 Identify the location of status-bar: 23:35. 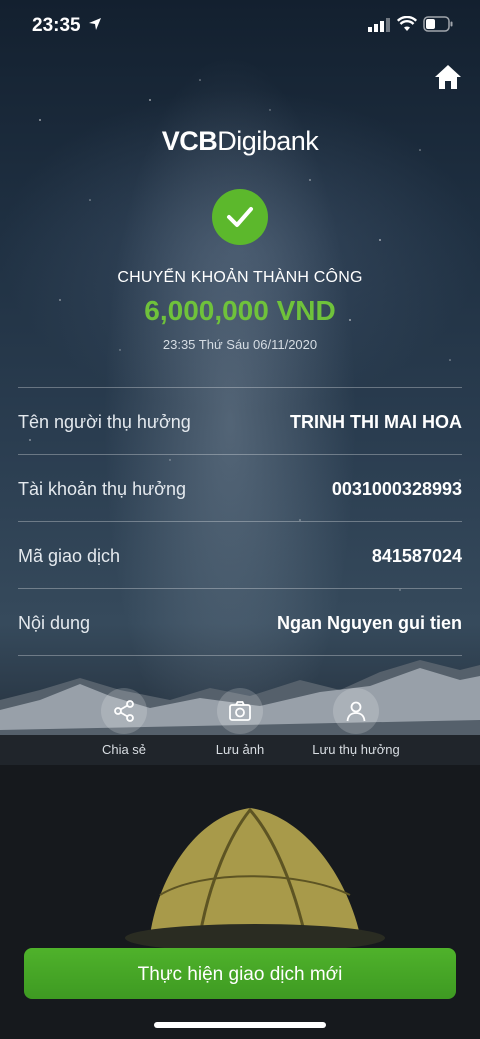
(240, 27).